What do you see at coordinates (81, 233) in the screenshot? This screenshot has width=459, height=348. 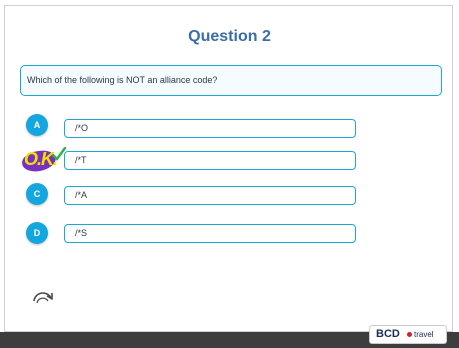 I see `option-d-text: /*S` at bounding box center [81, 233].